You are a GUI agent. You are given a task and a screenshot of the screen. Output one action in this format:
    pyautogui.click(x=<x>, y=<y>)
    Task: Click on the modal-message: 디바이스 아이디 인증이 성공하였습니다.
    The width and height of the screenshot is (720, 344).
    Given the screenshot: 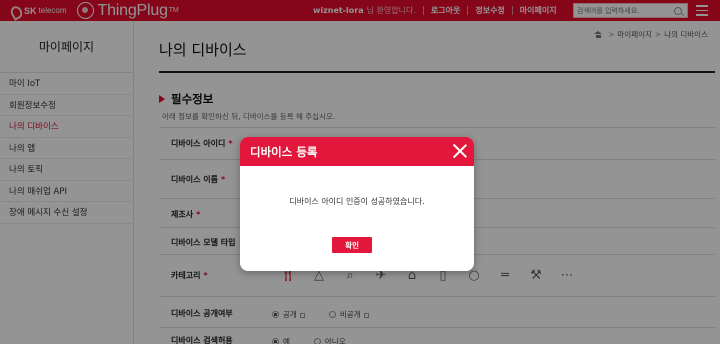 What is the action you would take?
    pyautogui.click(x=357, y=201)
    